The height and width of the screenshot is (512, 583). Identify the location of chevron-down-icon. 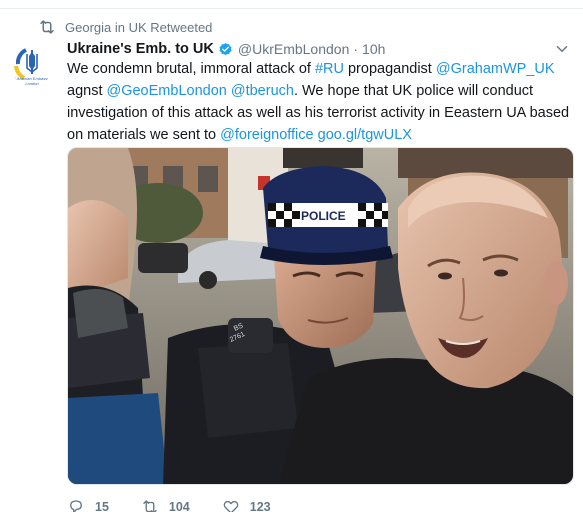
(562, 49).